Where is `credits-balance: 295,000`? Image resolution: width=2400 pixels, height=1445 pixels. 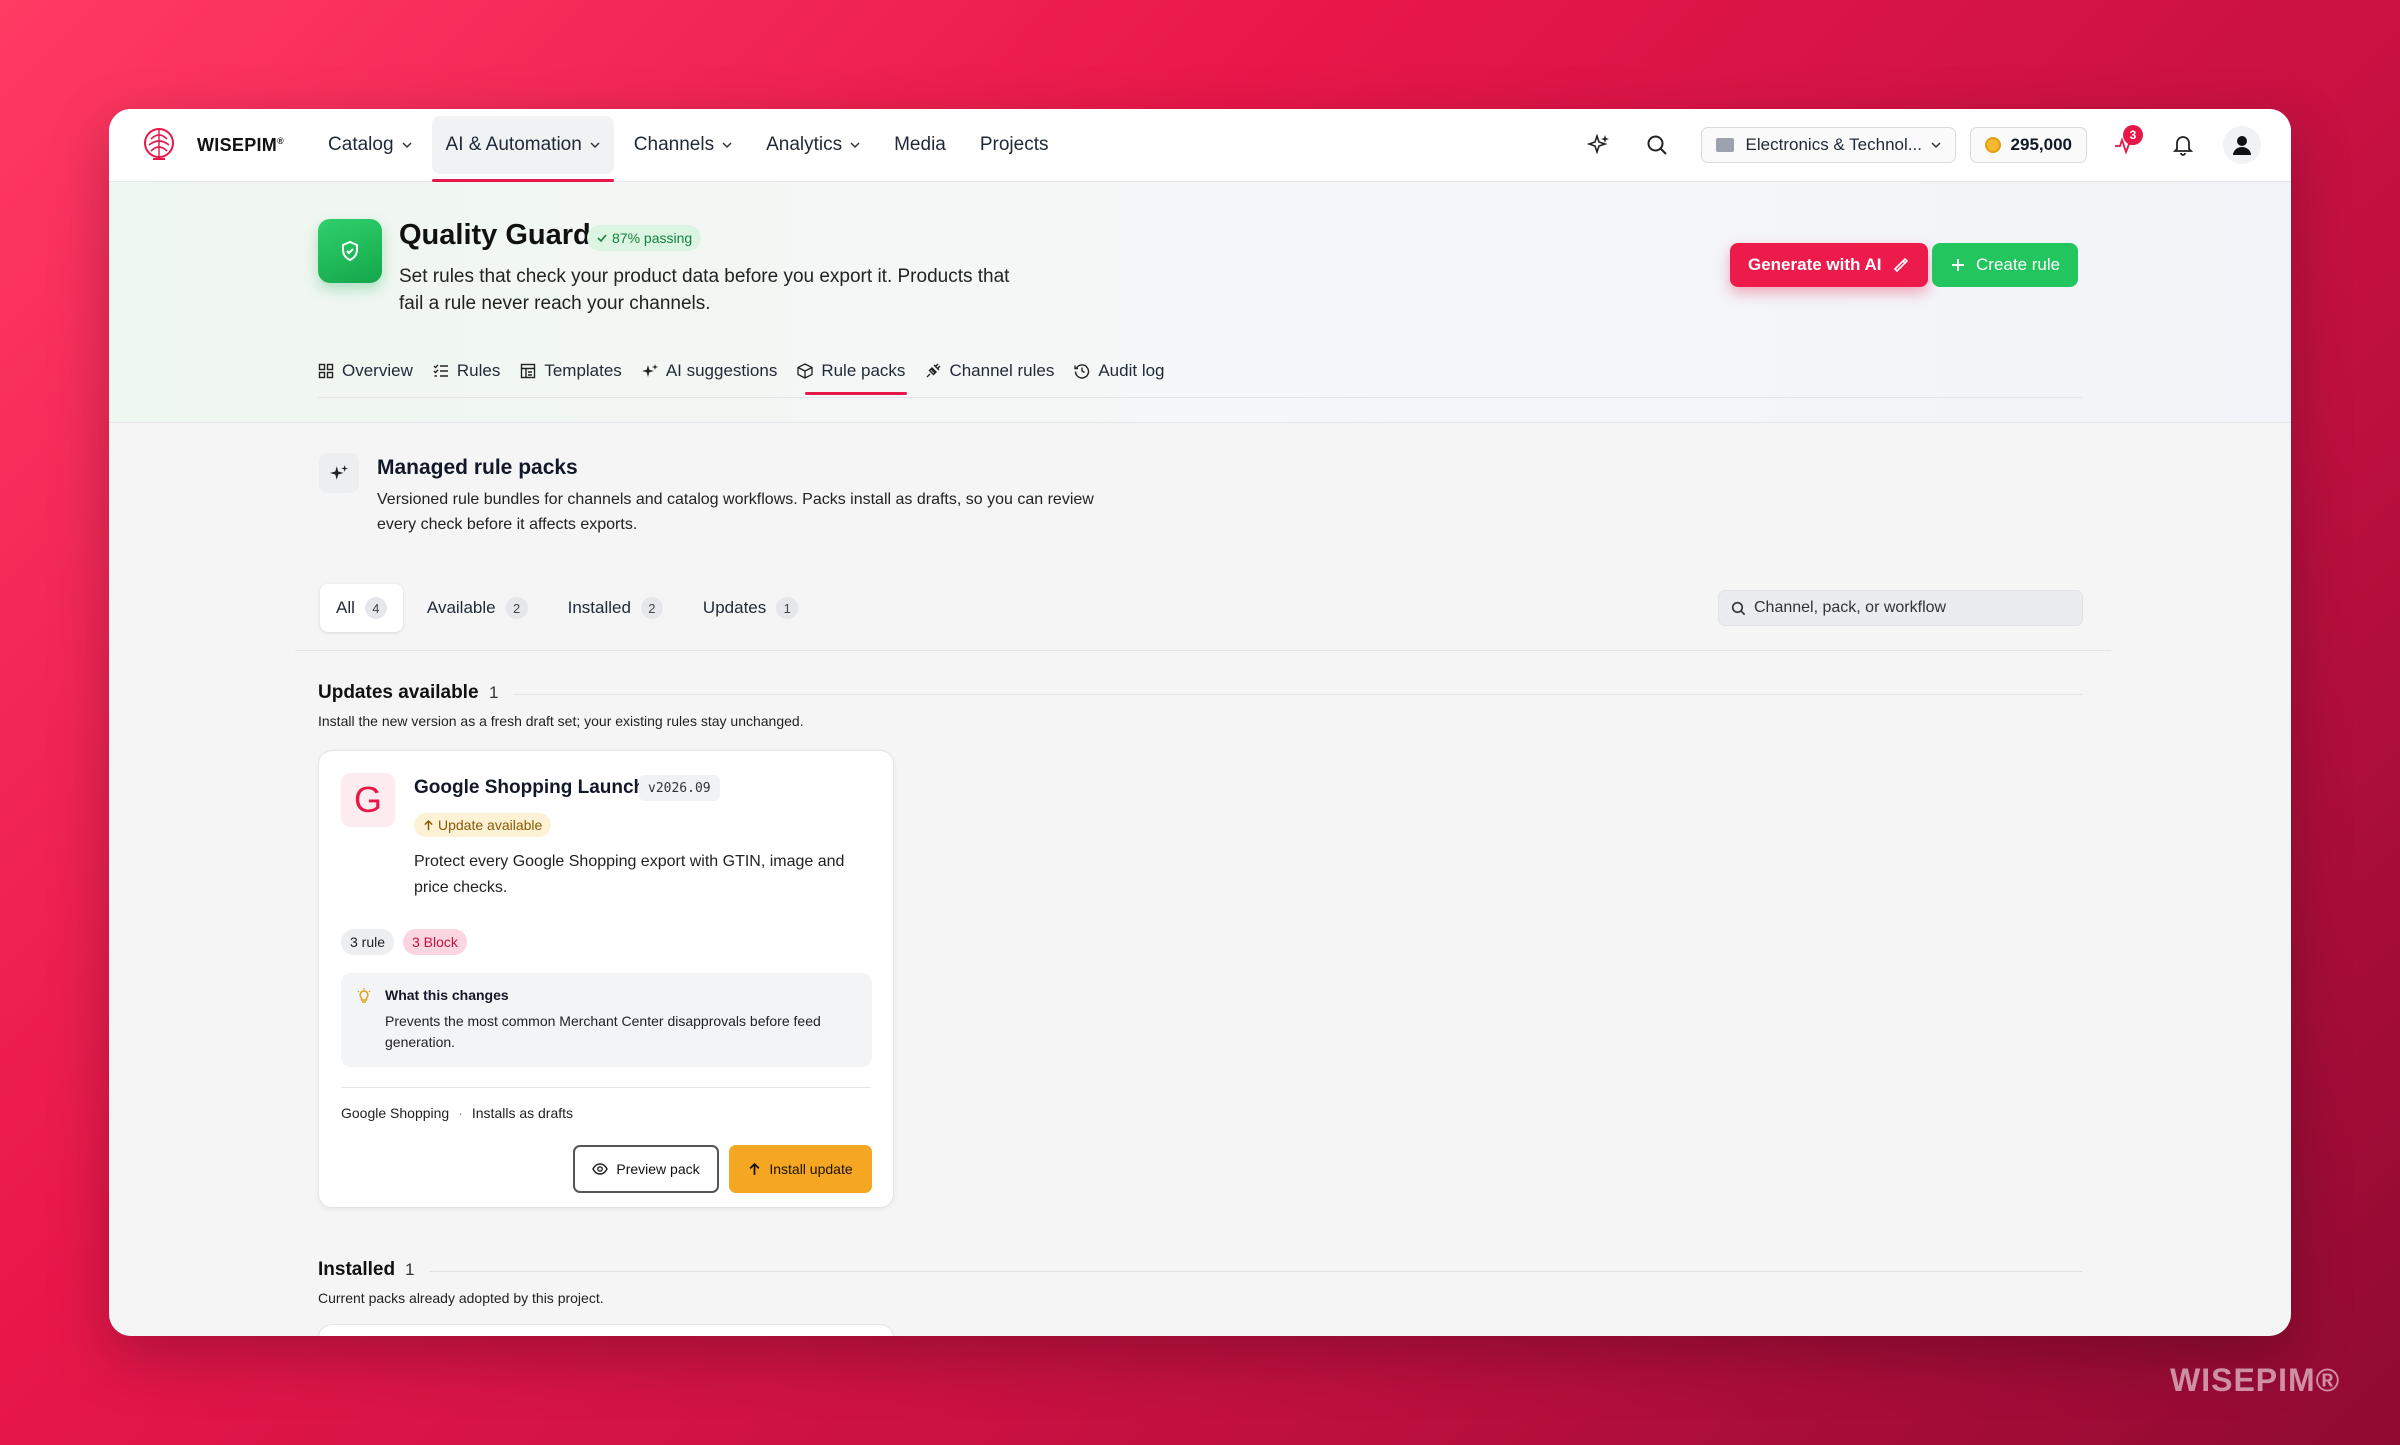
credits-balance: 295,000 is located at coordinates (2028, 145).